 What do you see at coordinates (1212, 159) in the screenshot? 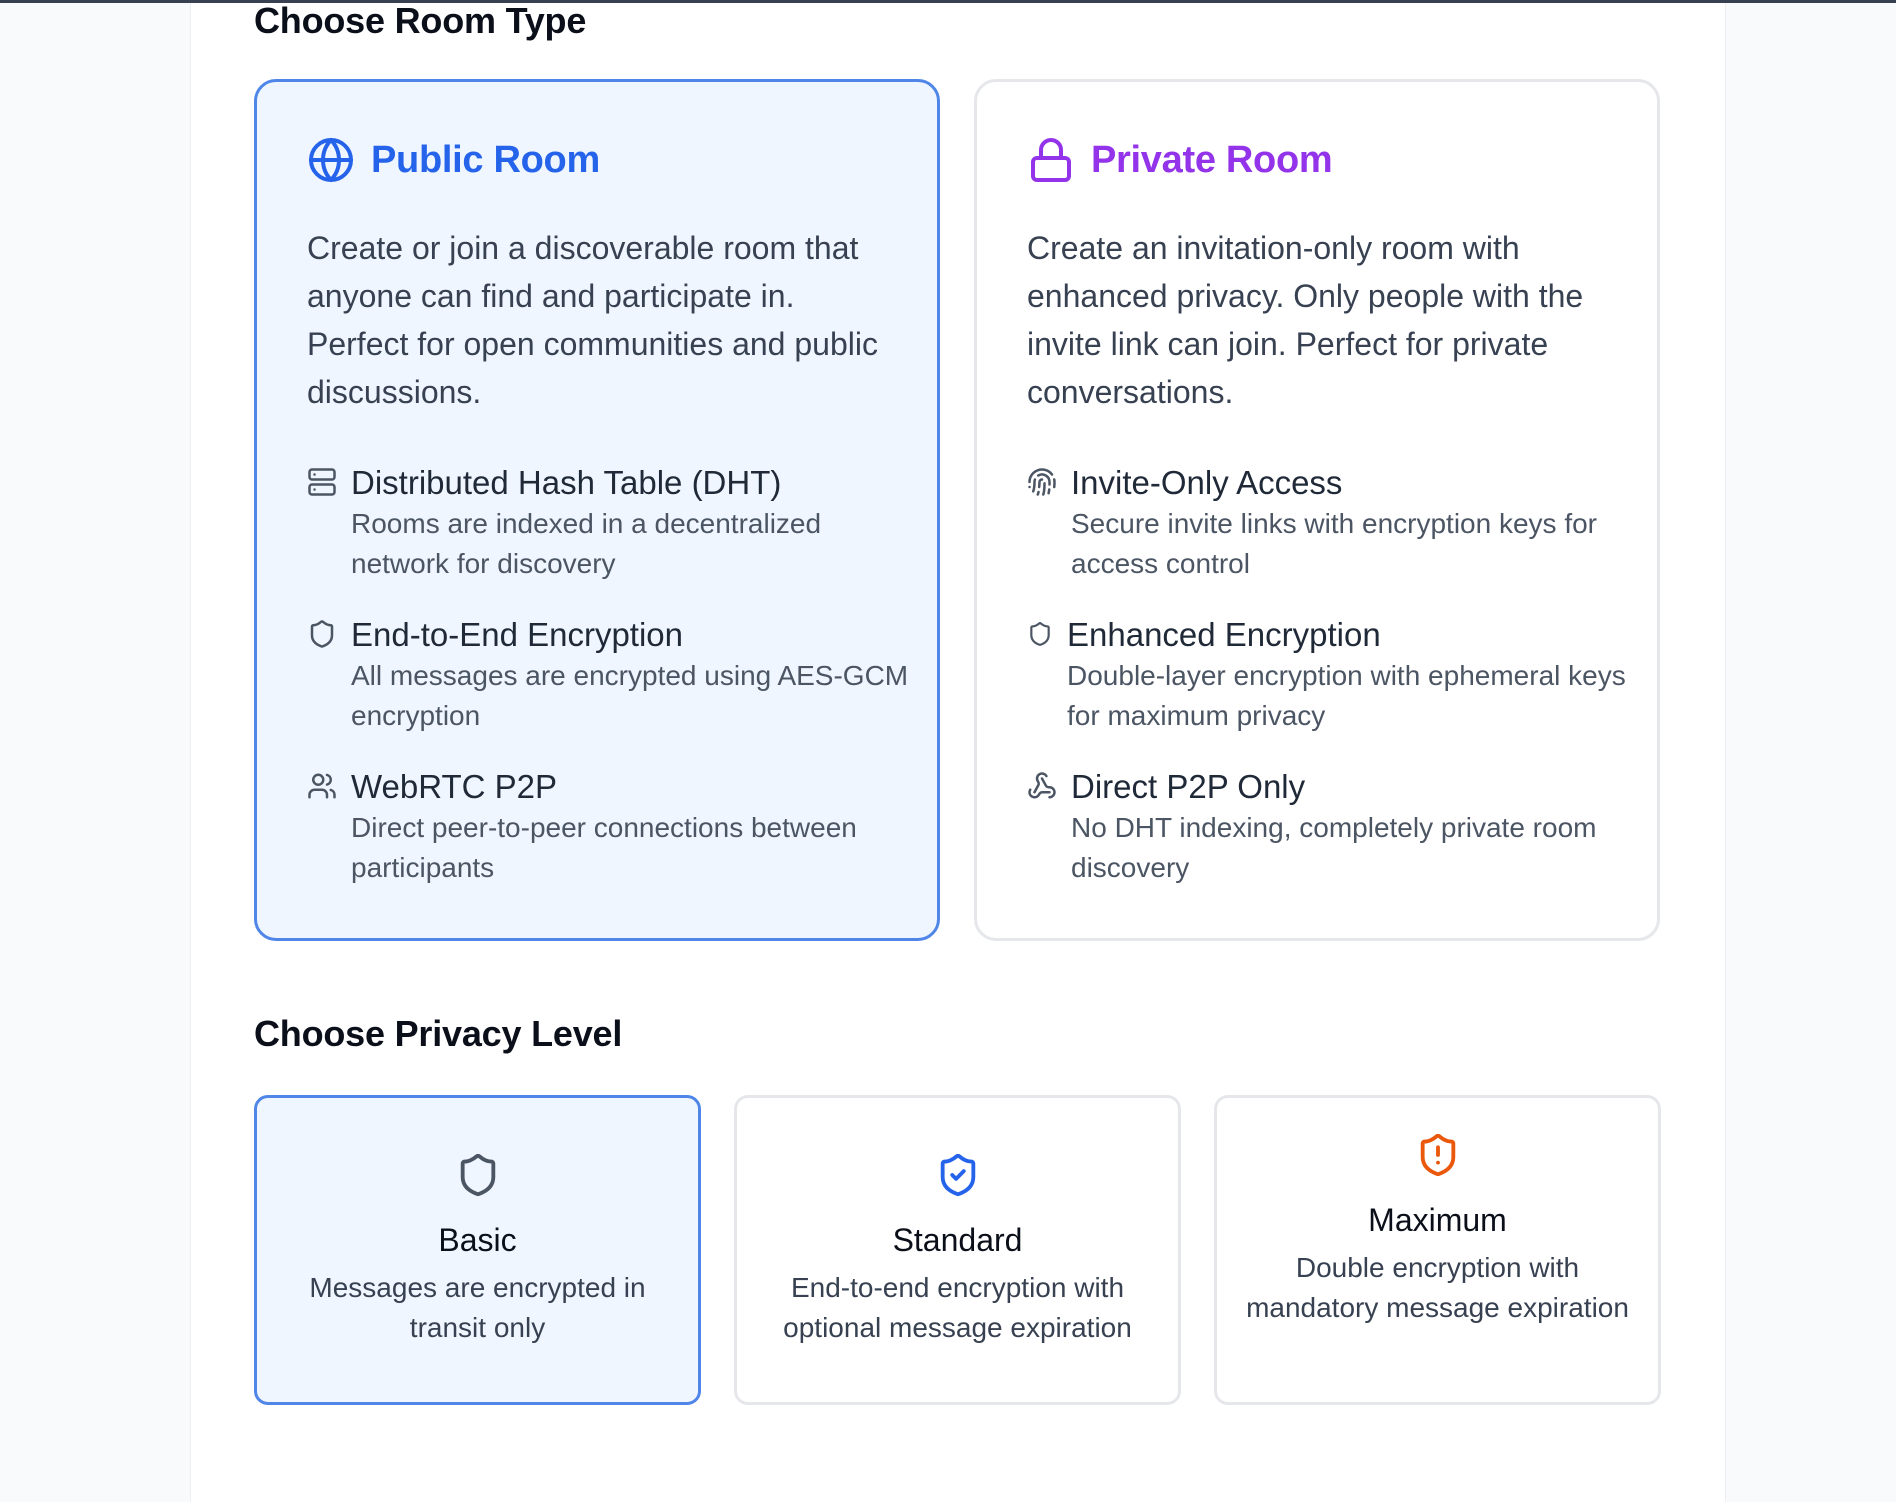
I see `private-room-title: Private Room` at bounding box center [1212, 159].